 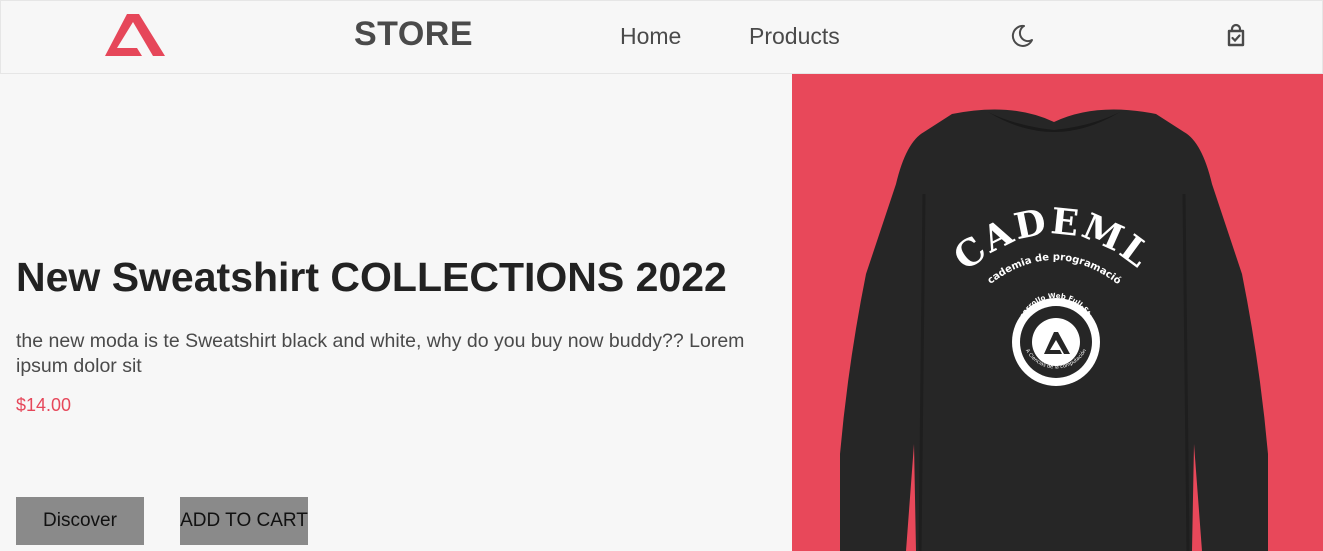 What do you see at coordinates (244, 521) in the screenshot?
I see `add-to-cart-button: ADD TO CART` at bounding box center [244, 521].